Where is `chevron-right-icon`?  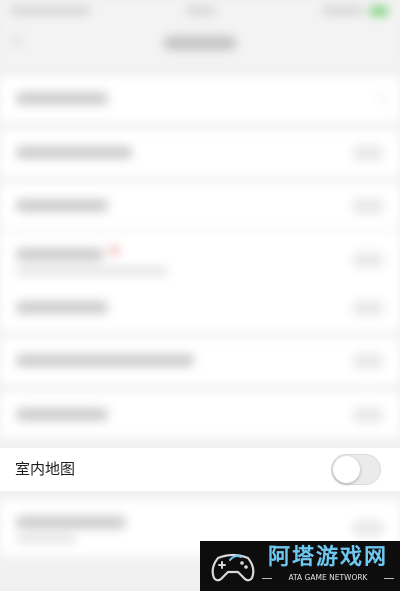 chevron-right-icon is located at coordinates (381, 98).